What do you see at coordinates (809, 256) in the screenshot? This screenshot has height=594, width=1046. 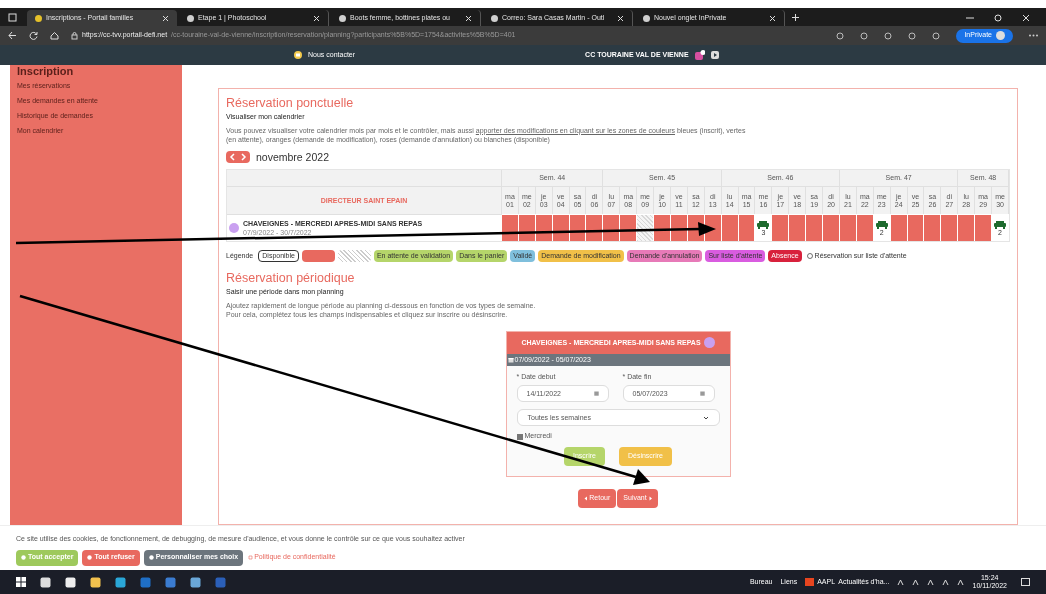 I see `clock-icon` at bounding box center [809, 256].